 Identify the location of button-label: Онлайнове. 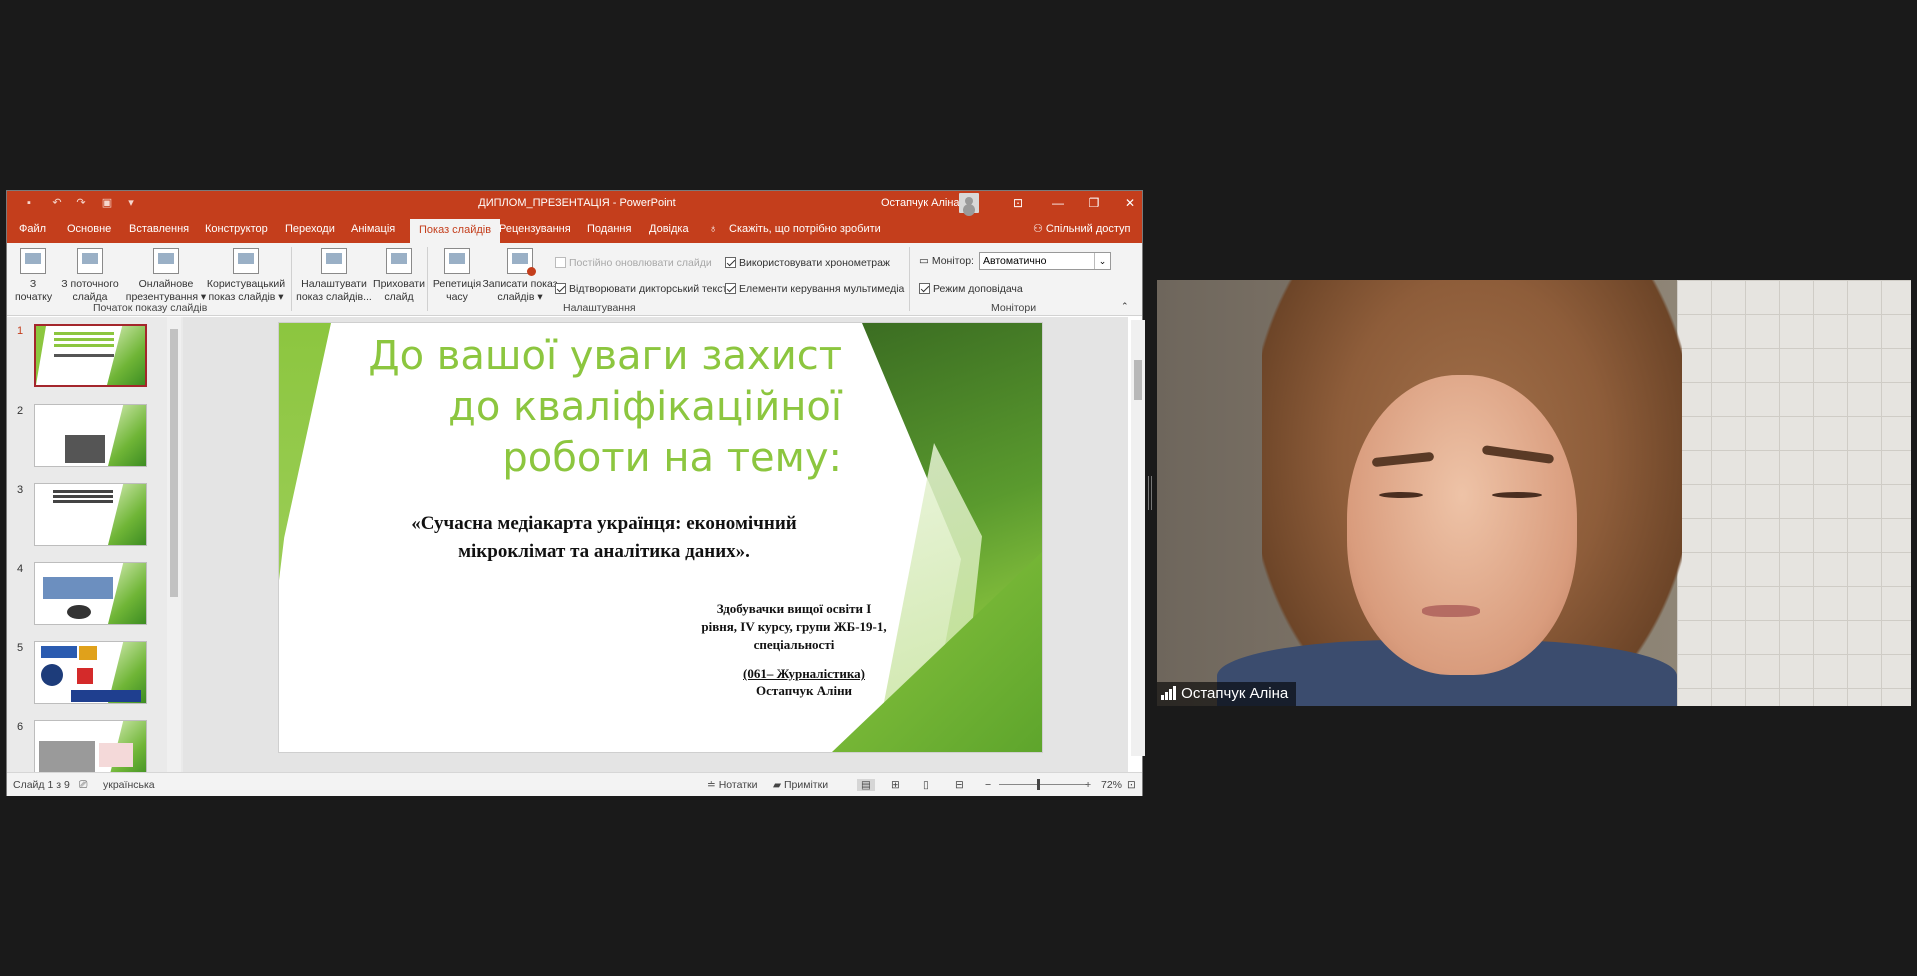
(166, 284).